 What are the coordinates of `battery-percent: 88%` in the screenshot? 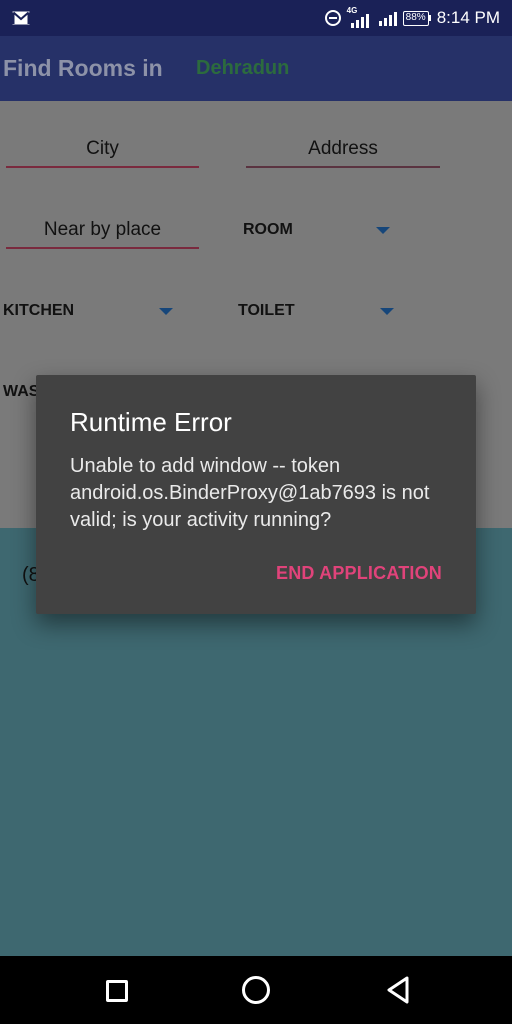 It's located at (415, 18).